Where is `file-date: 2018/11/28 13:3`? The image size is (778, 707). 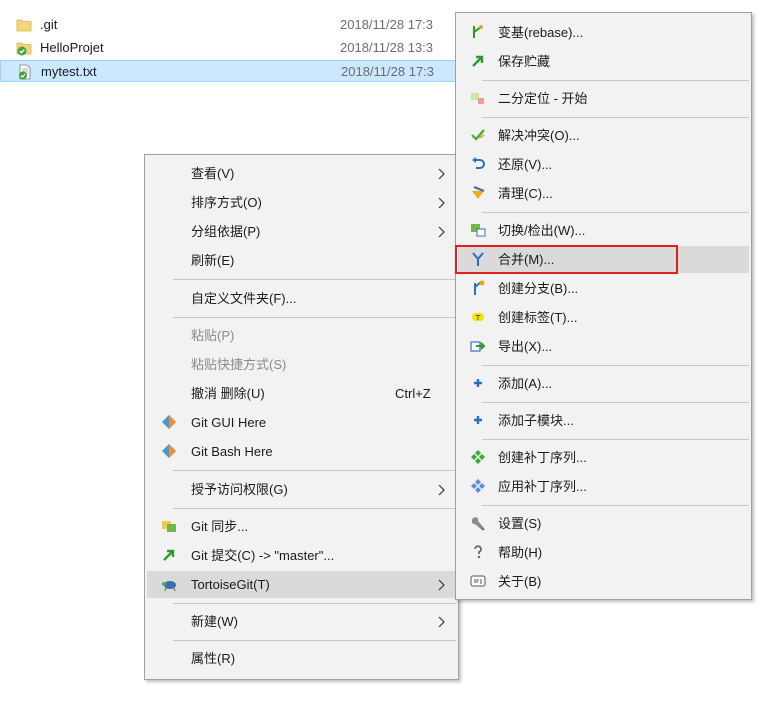
file-date: 2018/11/28 13:3 is located at coordinates (387, 47).